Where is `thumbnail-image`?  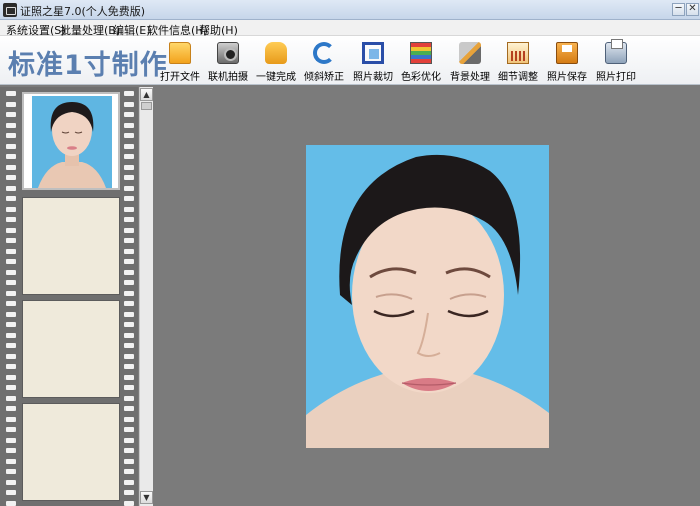 thumbnail-image is located at coordinates (72, 142).